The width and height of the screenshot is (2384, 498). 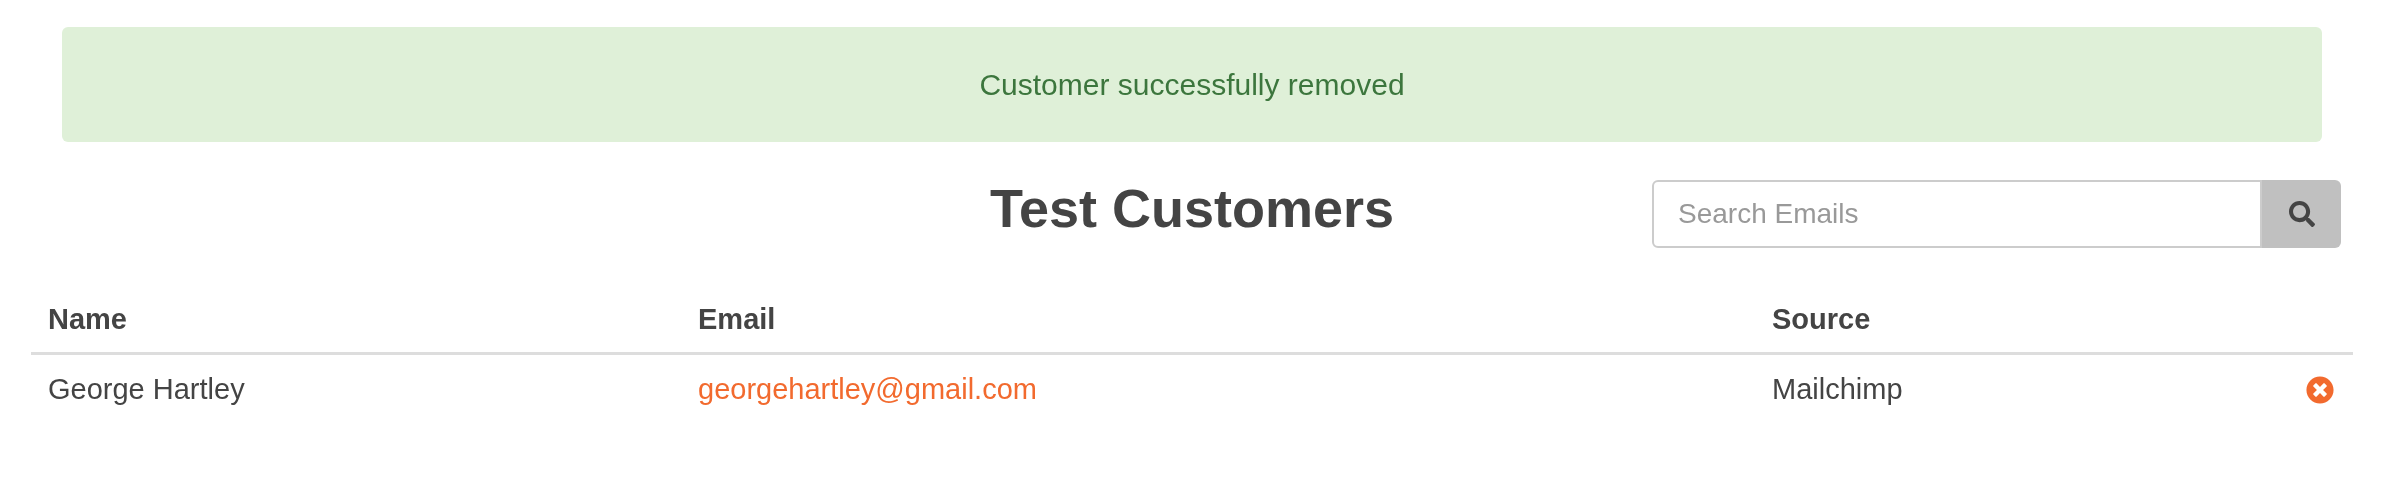 What do you see at coordinates (1821, 318) in the screenshot?
I see `column-header: Source` at bounding box center [1821, 318].